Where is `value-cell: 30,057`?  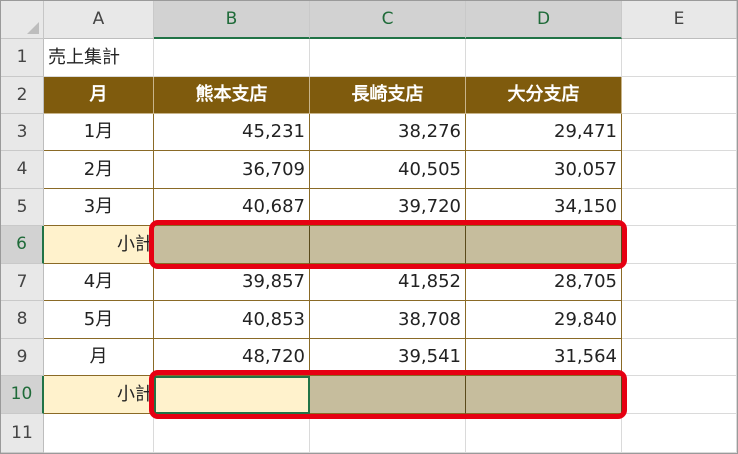
value-cell: 30,057 is located at coordinates (544, 170).